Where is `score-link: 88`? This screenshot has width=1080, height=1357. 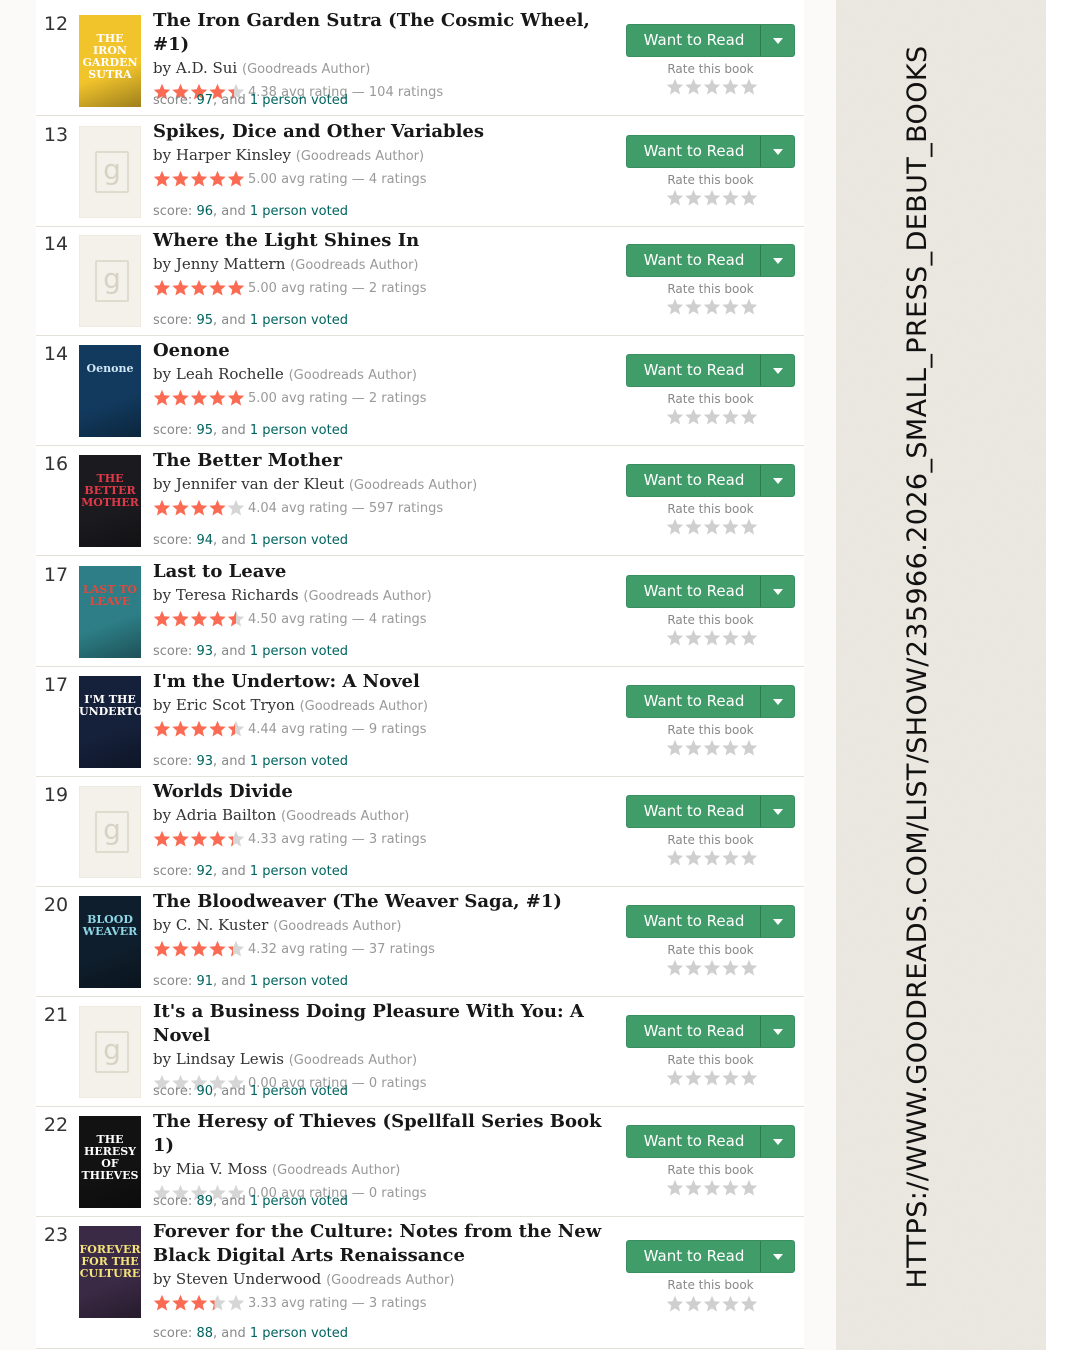 score-link: 88 is located at coordinates (204, 1333).